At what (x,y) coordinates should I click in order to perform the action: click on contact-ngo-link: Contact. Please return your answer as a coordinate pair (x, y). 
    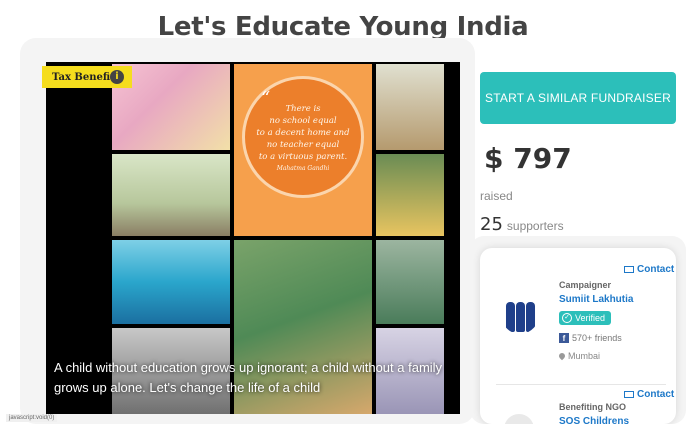
    Looking at the image, I should click on (649, 394).